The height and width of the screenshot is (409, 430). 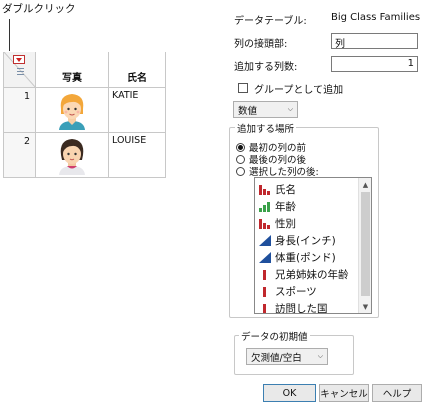 I want to click on list-item-sibling-ages: 兄弟姉妹の年齢, so click(x=304, y=274).